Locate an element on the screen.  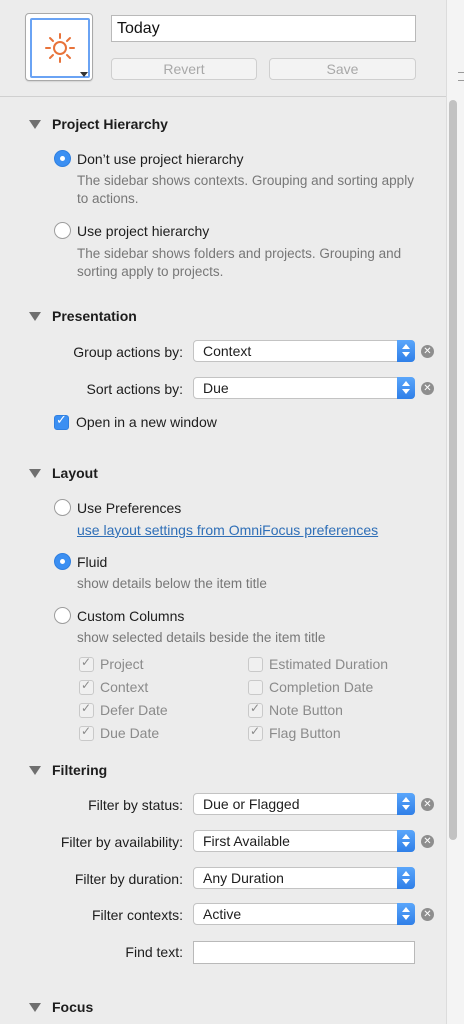
column-checkbox-defer-date is located at coordinates (86, 709).